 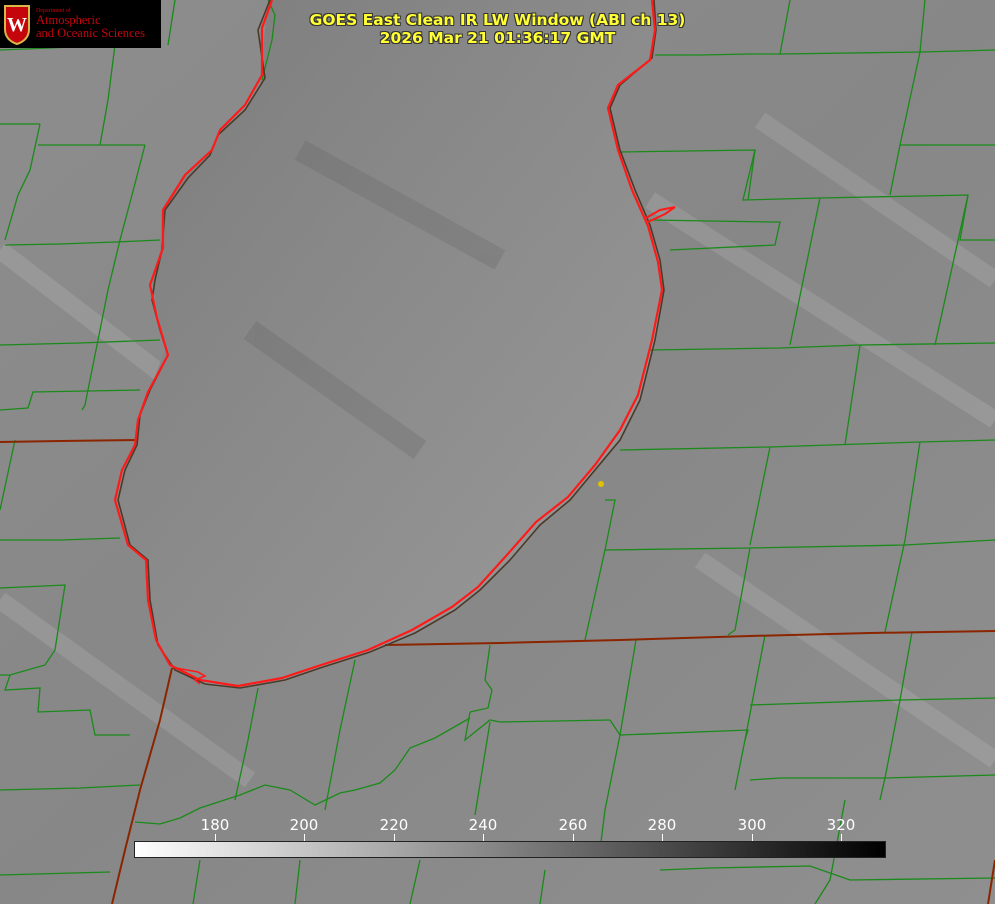 I want to click on colorbar-tick-label: 220, so click(x=394, y=825).